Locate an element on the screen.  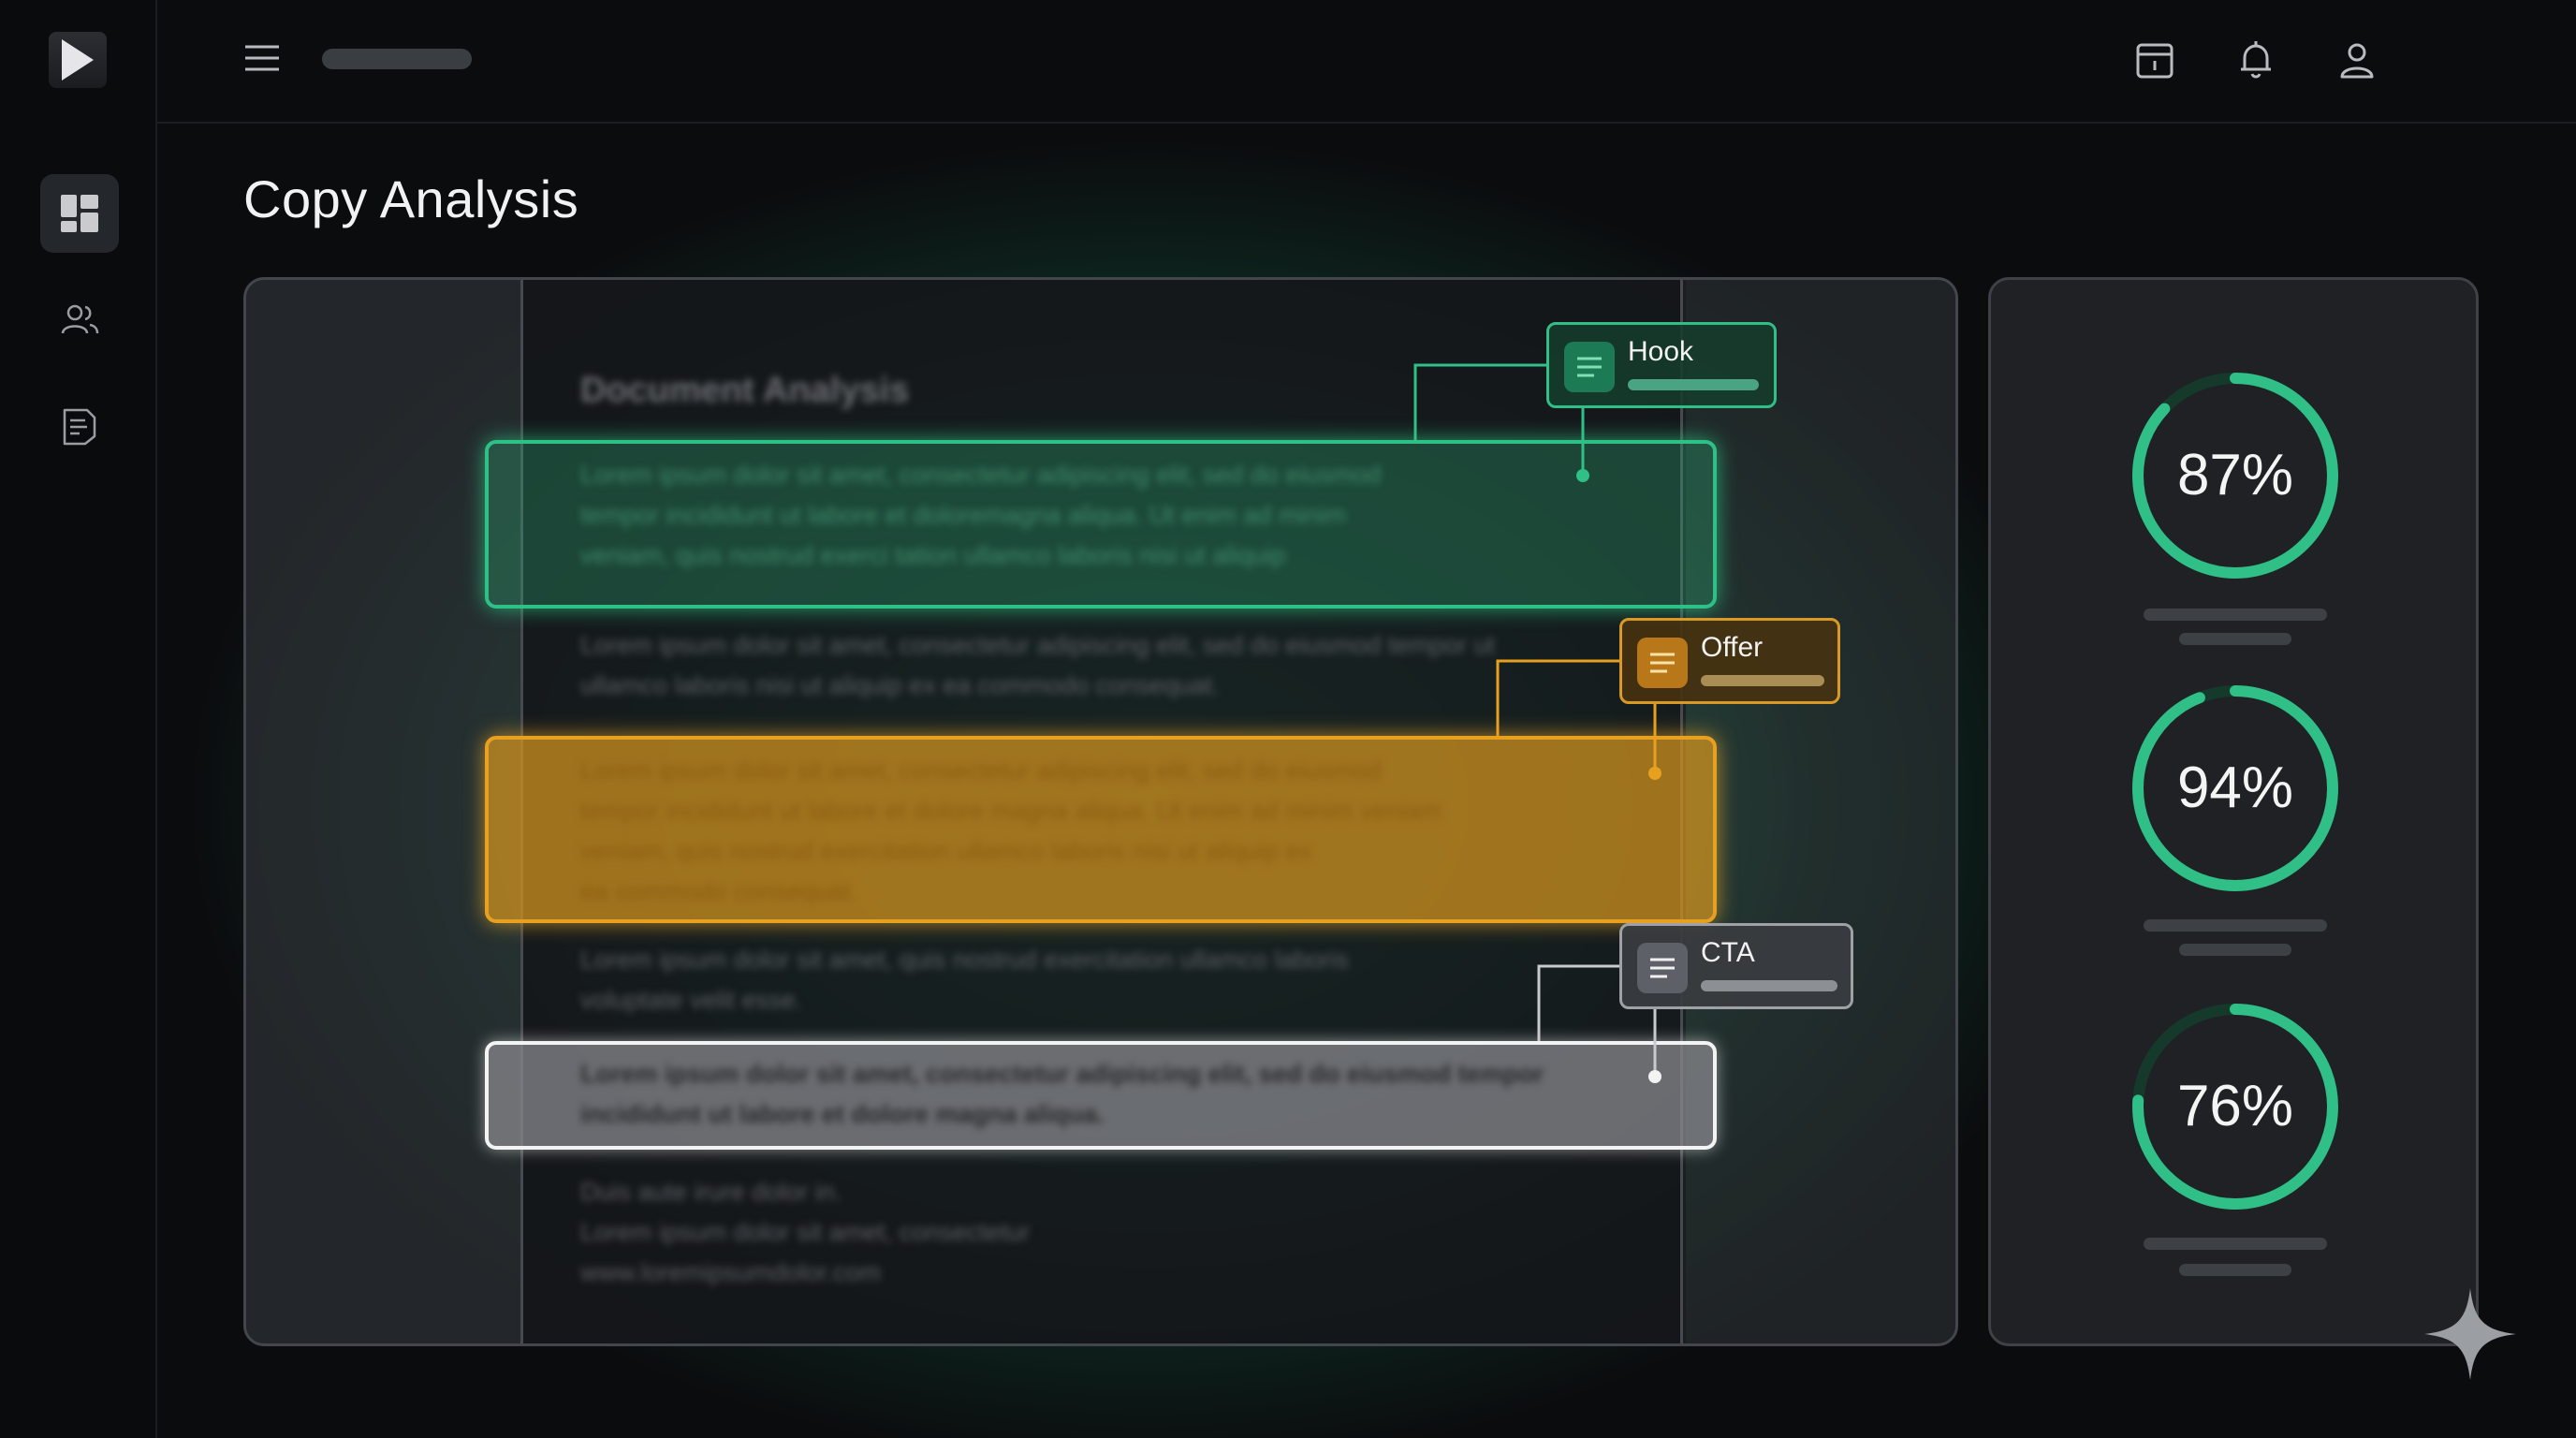
tag-hook: Hook is located at coordinates (1661, 365).